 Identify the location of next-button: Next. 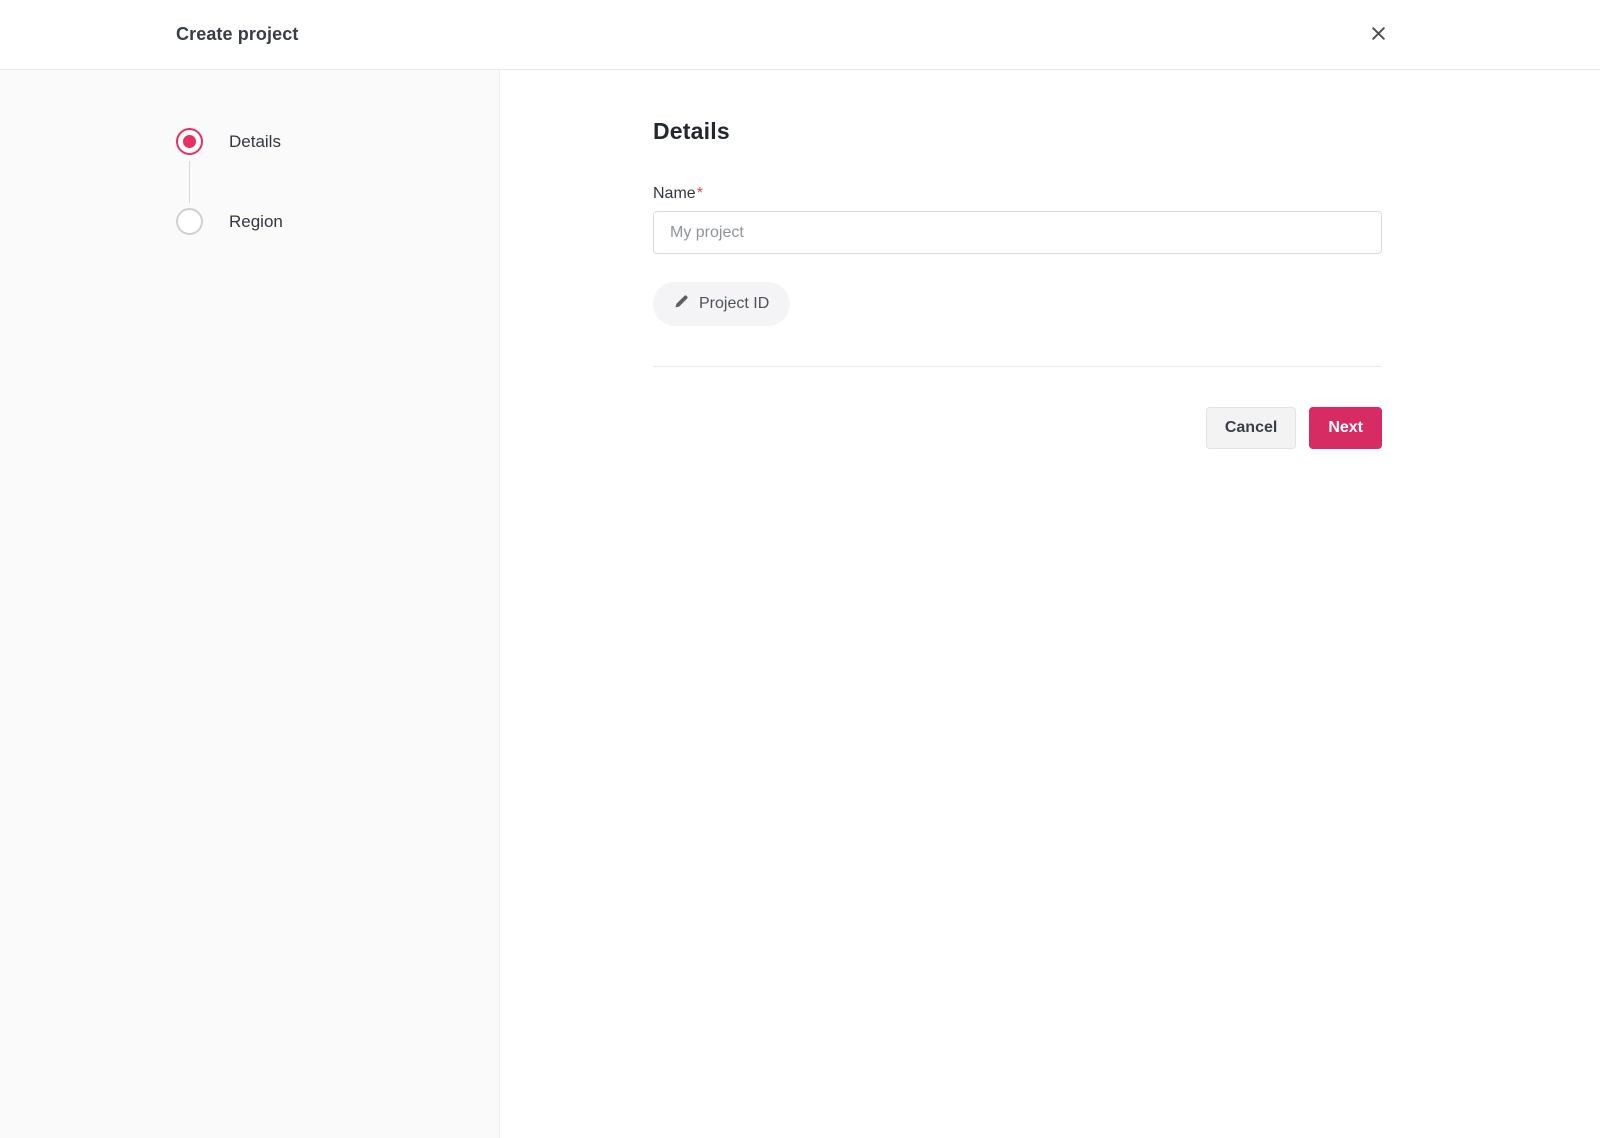
(1345, 428).